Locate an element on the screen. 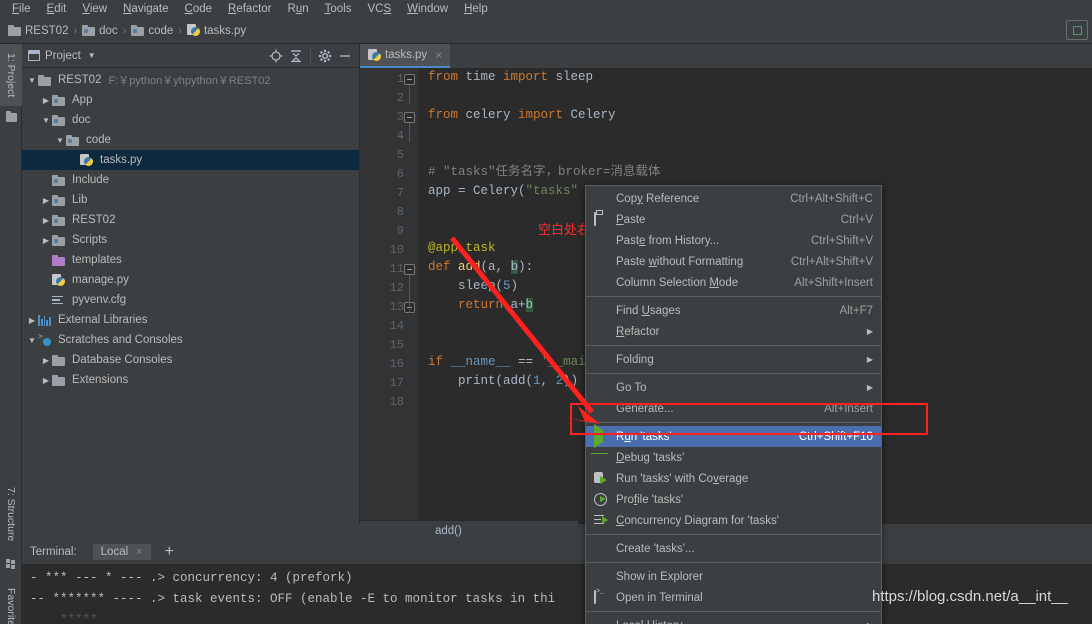 The width and height of the screenshot is (1092, 624). breadcrumb-item-doc: doc is located at coordinates (100, 31).